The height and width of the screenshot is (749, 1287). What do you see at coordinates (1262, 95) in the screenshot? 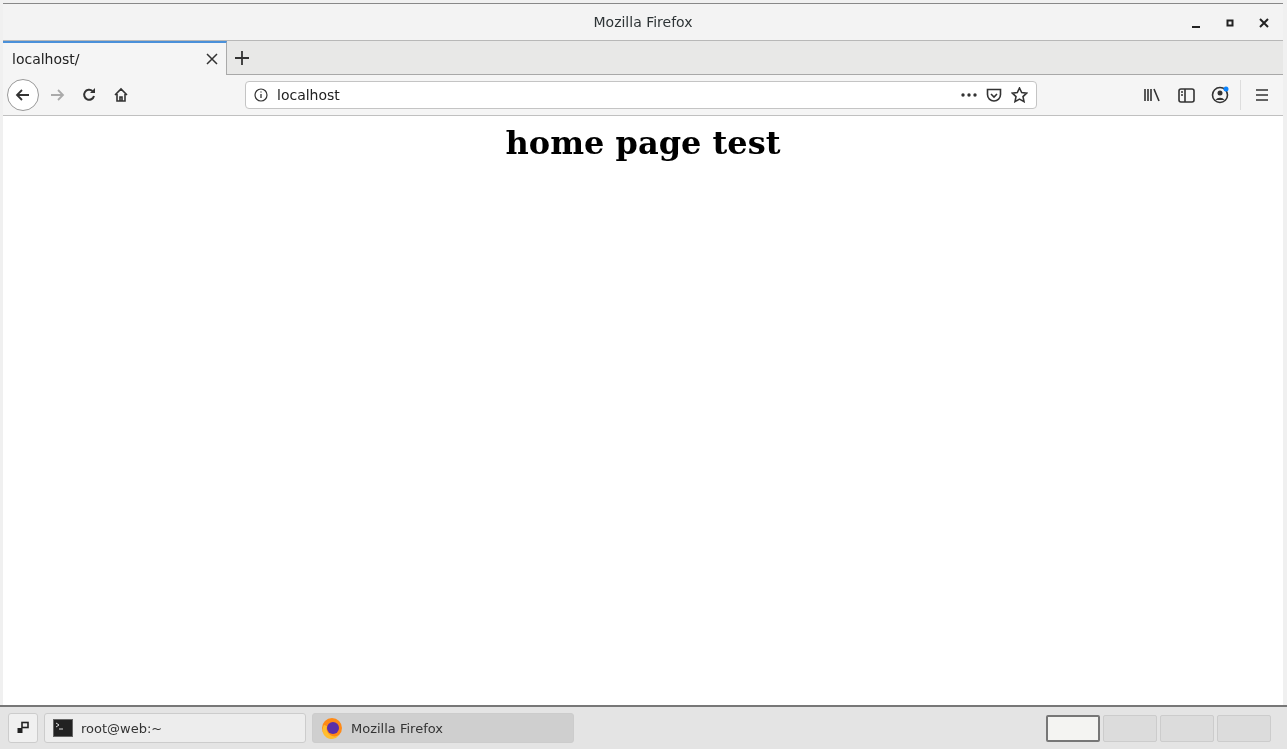
I see `menu-icon` at bounding box center [1262, 95].